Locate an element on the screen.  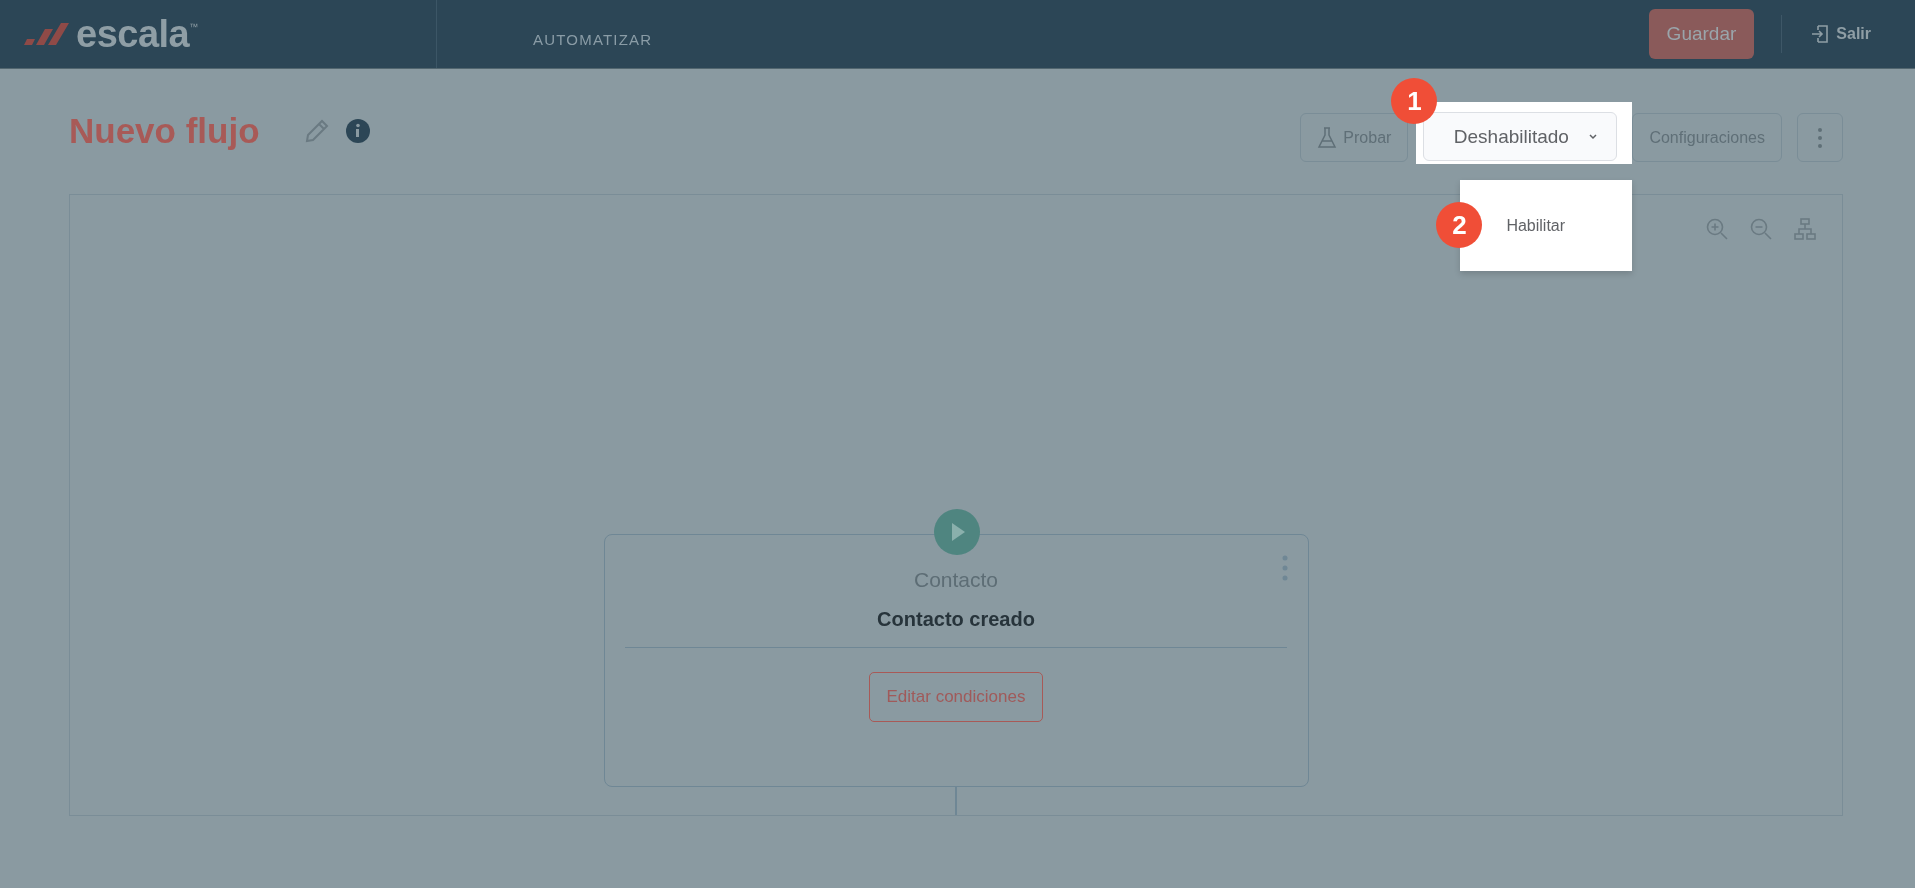
zoom-out-icon is located at coordinates (1761, 229).